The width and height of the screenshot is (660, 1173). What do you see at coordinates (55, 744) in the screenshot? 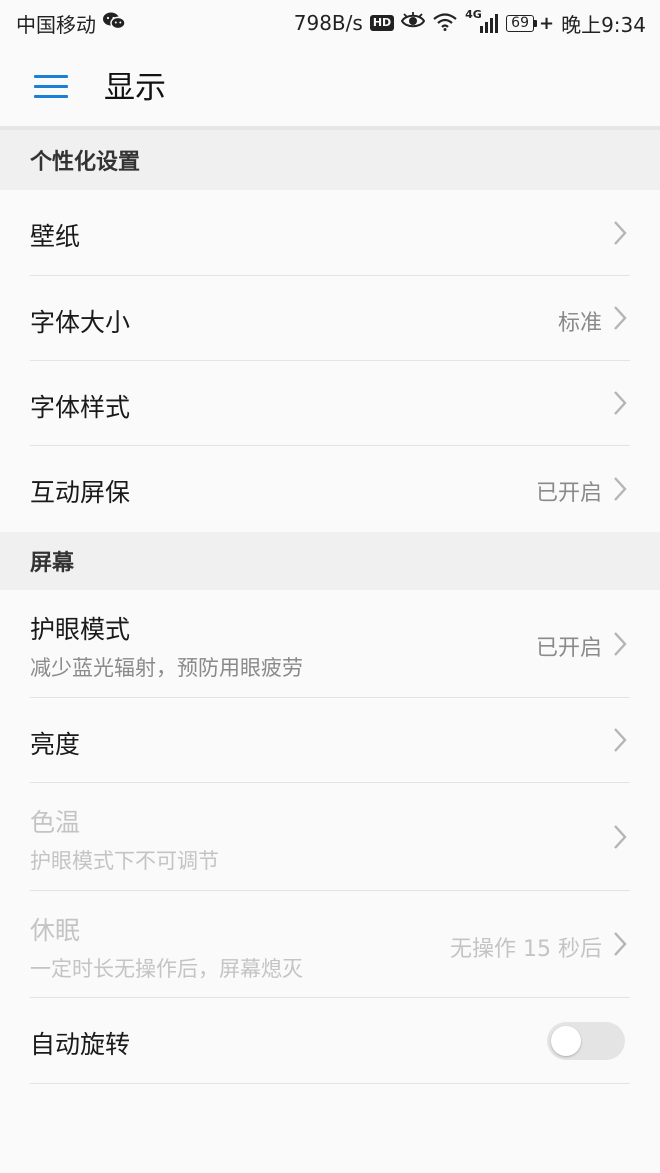
I see `setting-title: 亮度` at bounding box center [55, 744].